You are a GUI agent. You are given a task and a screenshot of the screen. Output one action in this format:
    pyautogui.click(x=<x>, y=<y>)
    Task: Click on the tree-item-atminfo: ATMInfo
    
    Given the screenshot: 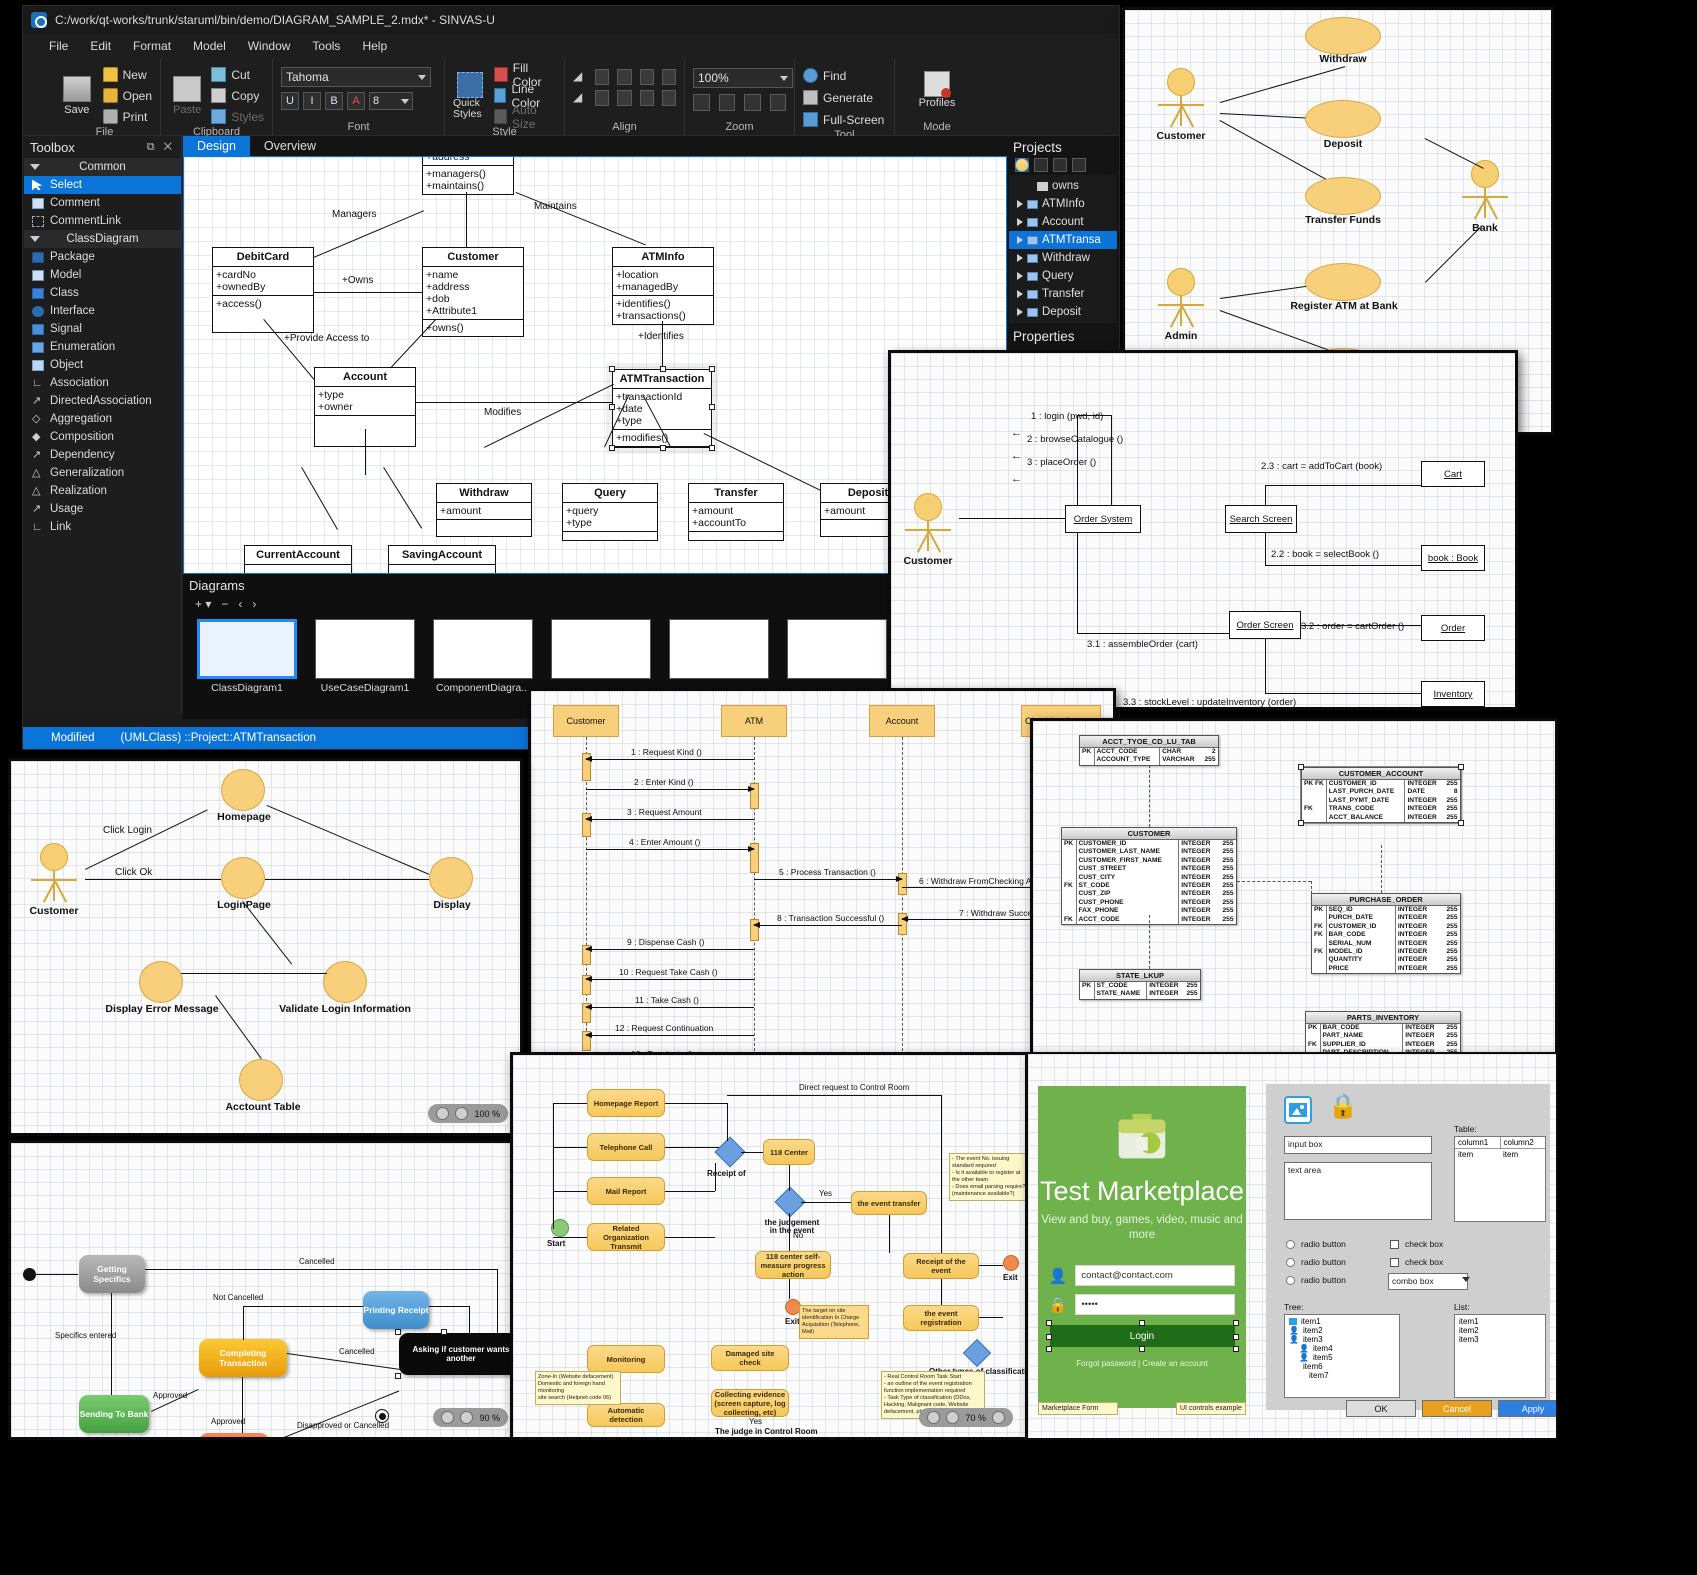 What is the action you would take?
    pyautogui.click(x=1063, y=204)
    